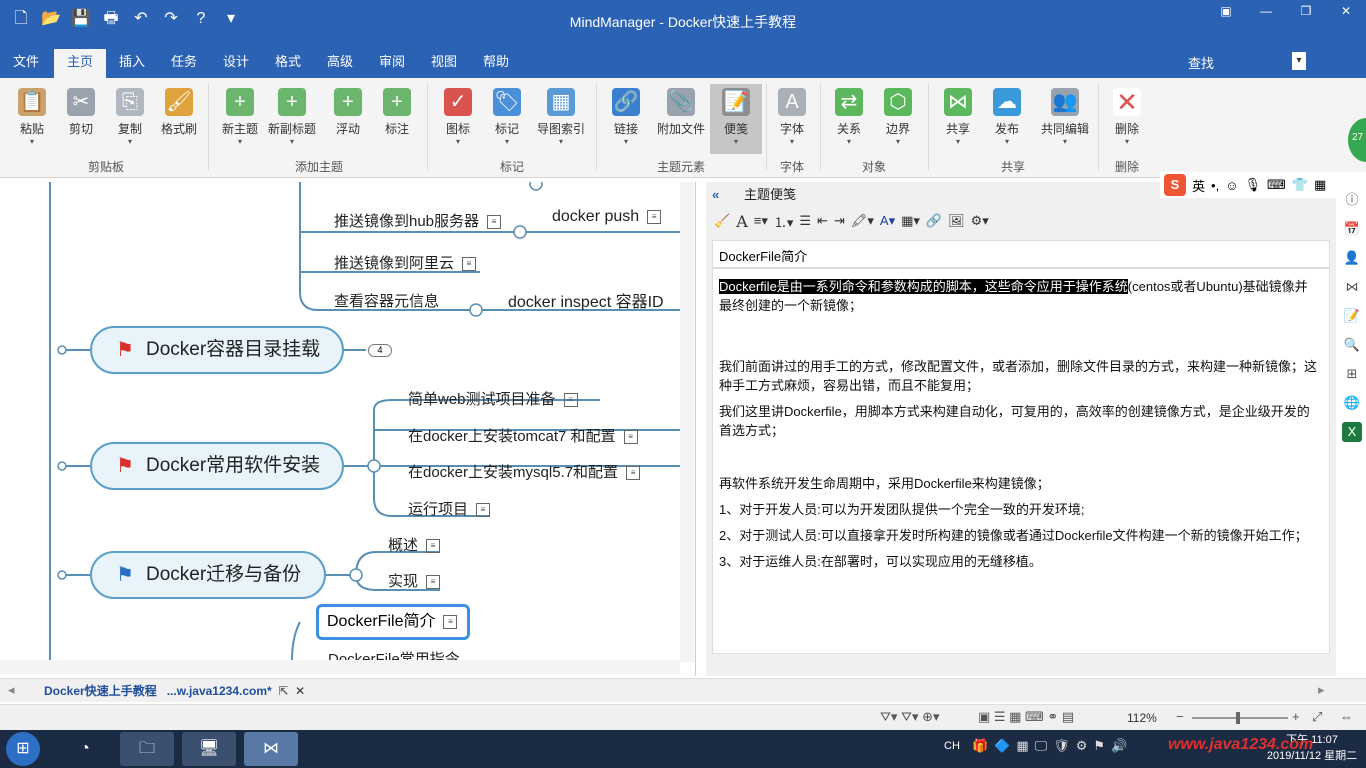 This screenshot has height=768, width=1366. Describe the element at coordinates (184, 63) in the screenshot. I see `tab-task: 任务` at that location.